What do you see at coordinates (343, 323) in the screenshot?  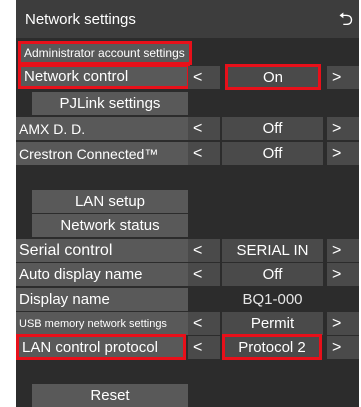 I see `usb-memory-right-arrow: >` at bounding box center [343, 323].